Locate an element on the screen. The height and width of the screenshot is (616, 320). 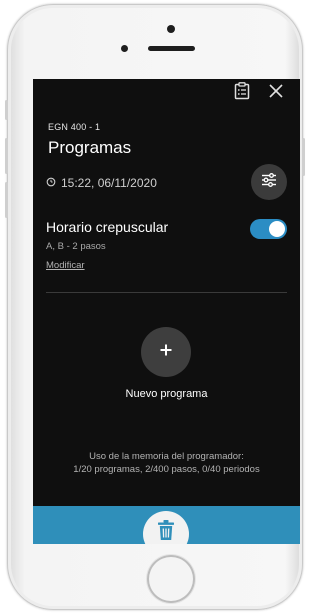
earpiece-speaker is located at coordinates (171, 48).